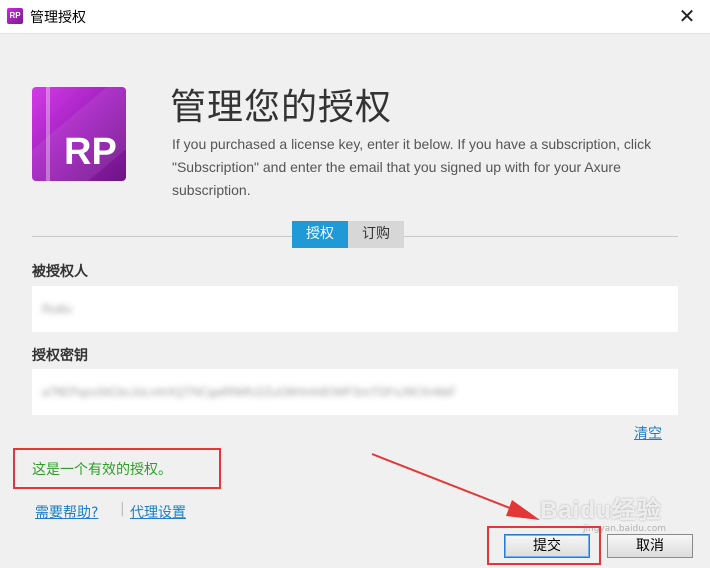 This screenshot has width=710, height=568. I want to click on arrow-shaft, so click(446, 483).